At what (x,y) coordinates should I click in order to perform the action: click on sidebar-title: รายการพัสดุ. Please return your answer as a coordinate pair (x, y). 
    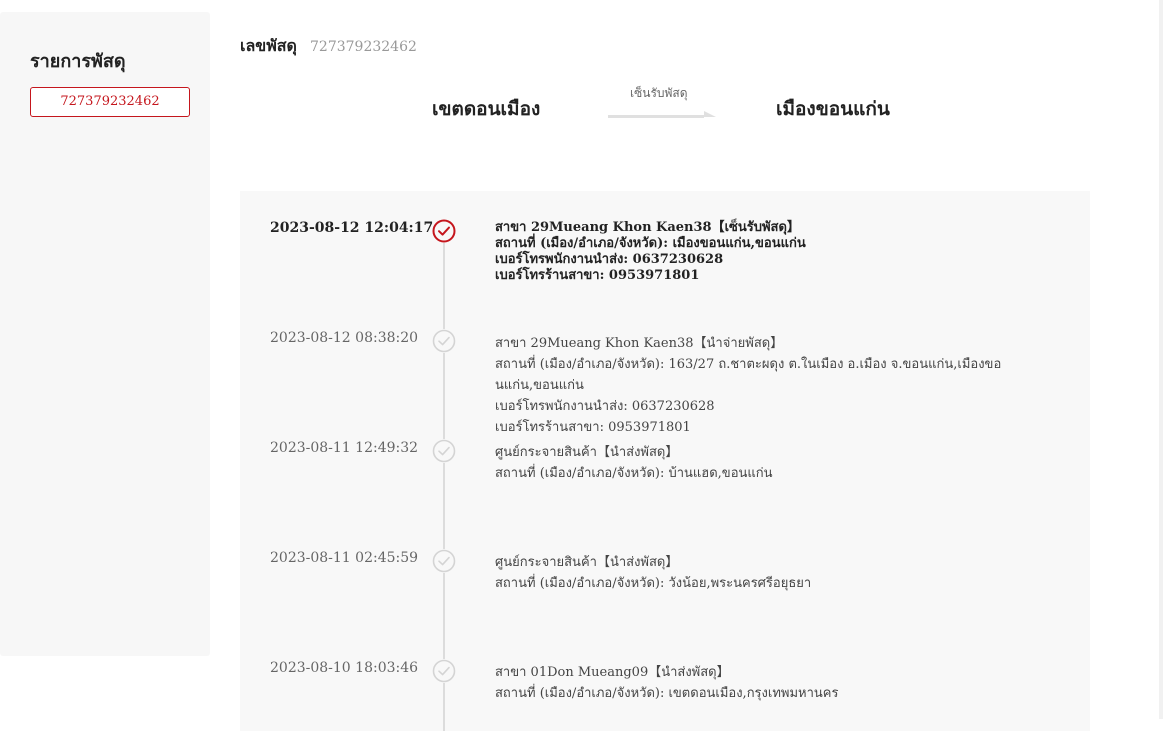
    Looking at the image, I should click on (78, 61).